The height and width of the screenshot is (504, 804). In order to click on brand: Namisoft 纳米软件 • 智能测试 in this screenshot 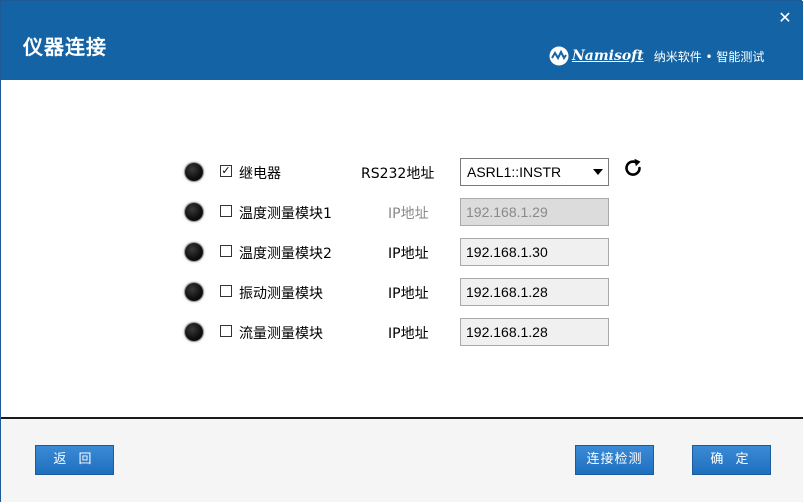, I will do `click(656, 56)`.